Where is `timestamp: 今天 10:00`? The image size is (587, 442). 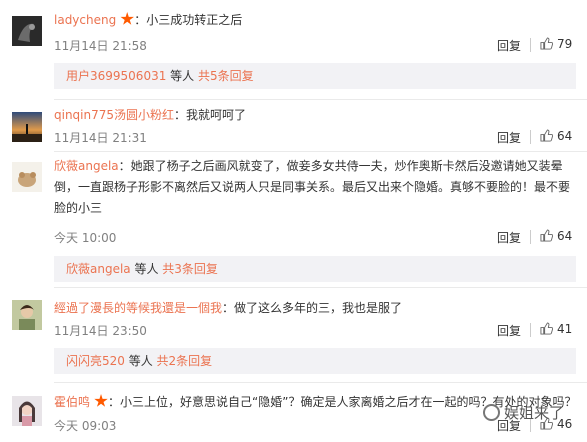
timestamp: 今天 10:00 is located at coordinates (85, 238).